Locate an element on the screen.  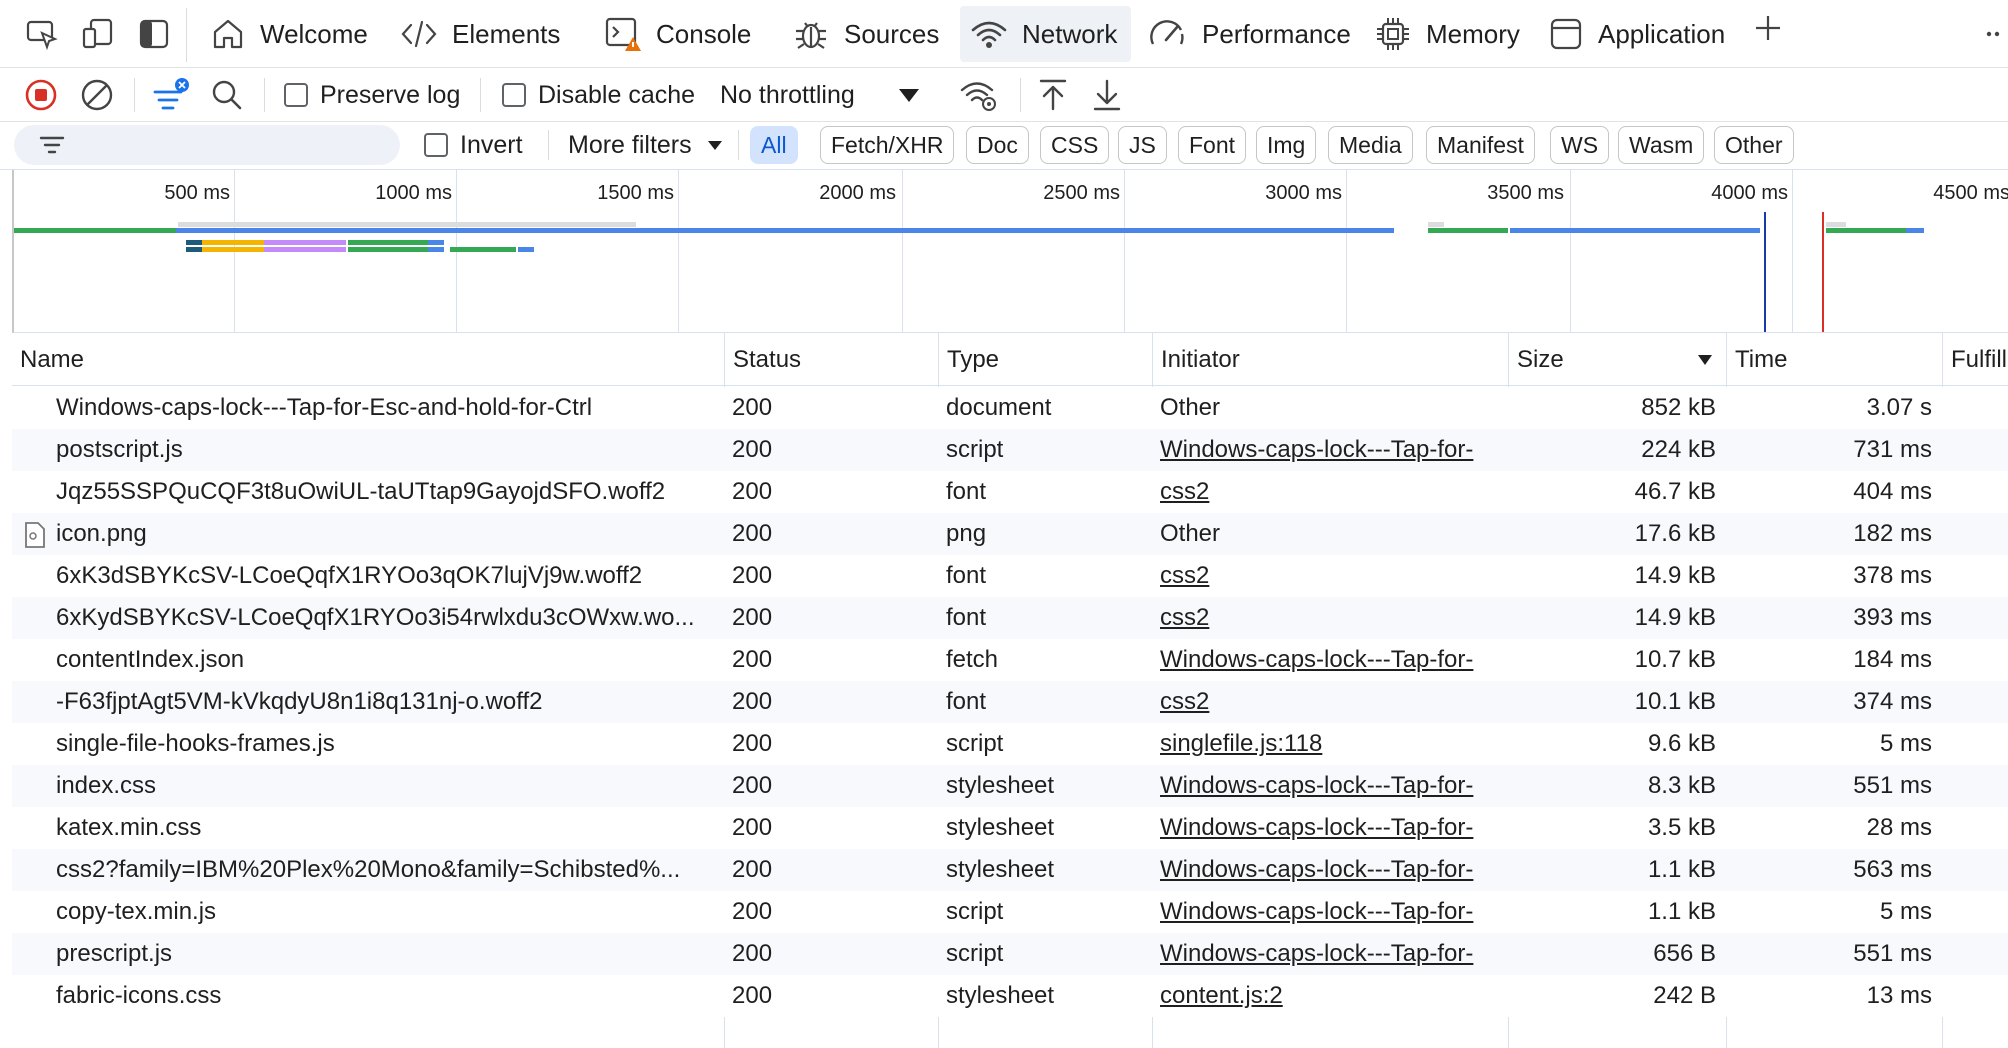
tab-console: Console is located at coordinates (679, 34).